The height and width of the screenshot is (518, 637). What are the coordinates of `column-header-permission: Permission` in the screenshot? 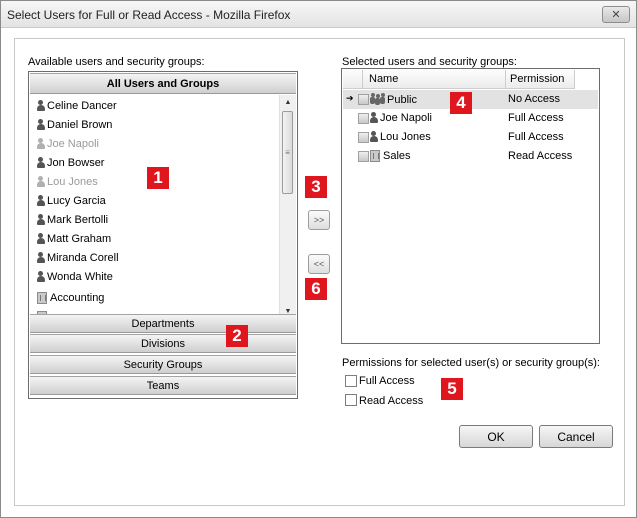 It's located at (540, 79).